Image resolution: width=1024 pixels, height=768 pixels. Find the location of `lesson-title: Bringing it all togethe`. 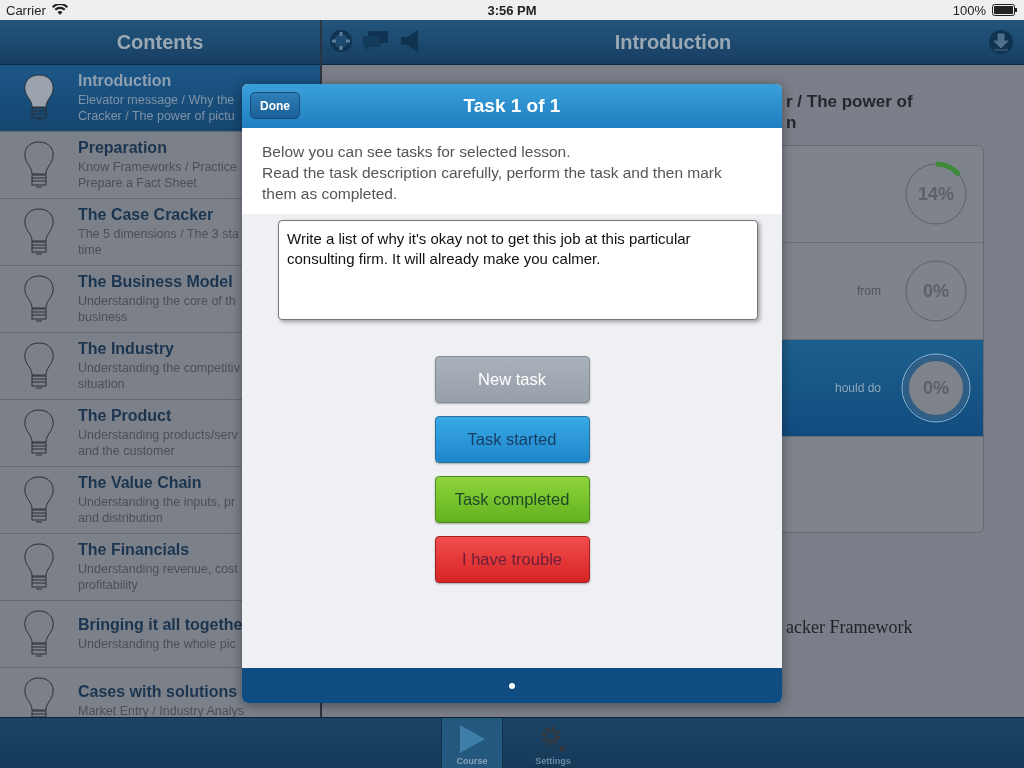

lesson-title: Bringing it all togethe is located at coordinates (160, 625).